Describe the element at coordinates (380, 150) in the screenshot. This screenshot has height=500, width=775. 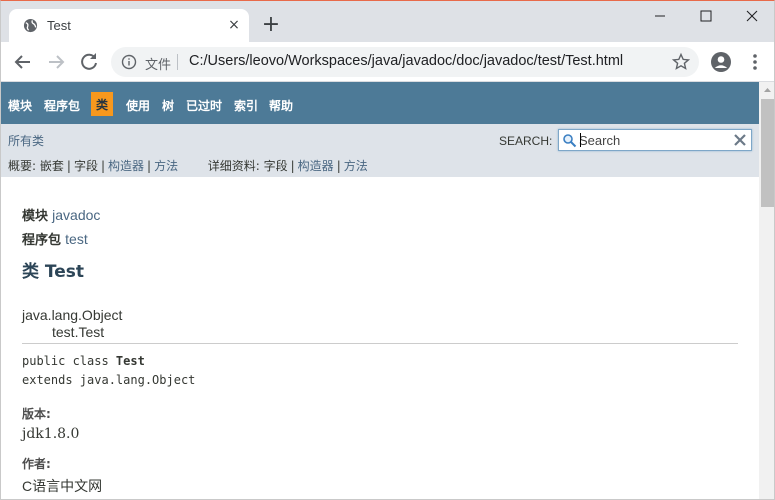
I see `javadoc-sub-nav: 所有类 SEARCH: 概要: 嵌套|字段|构造器|方法 详细资料:` at that location.